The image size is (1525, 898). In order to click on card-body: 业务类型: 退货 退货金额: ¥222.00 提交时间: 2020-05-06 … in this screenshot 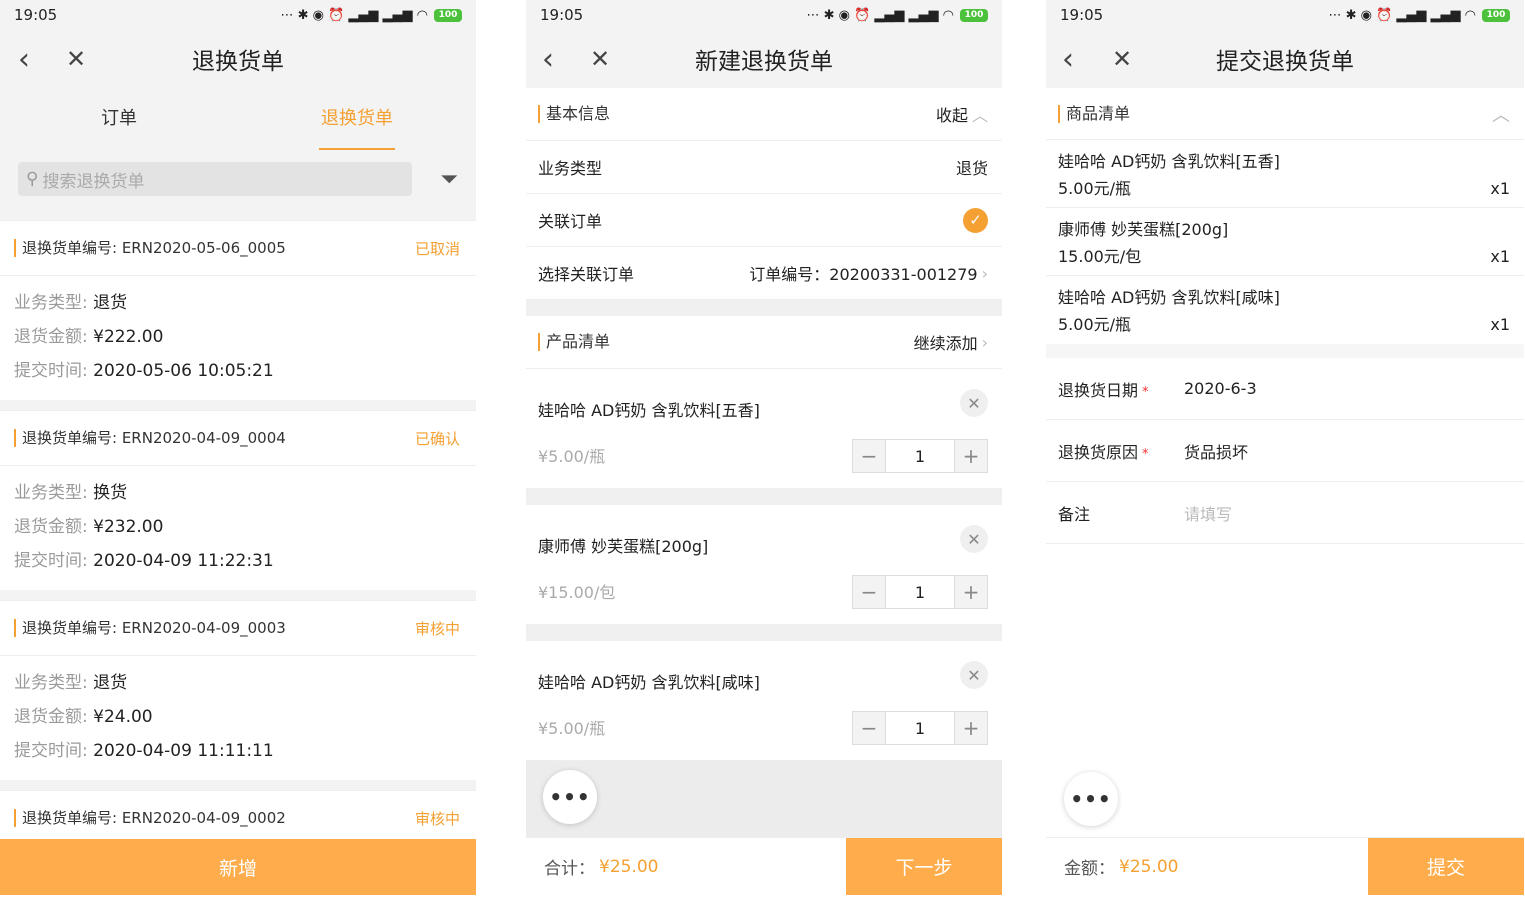, I will do `click(238, 338)`.